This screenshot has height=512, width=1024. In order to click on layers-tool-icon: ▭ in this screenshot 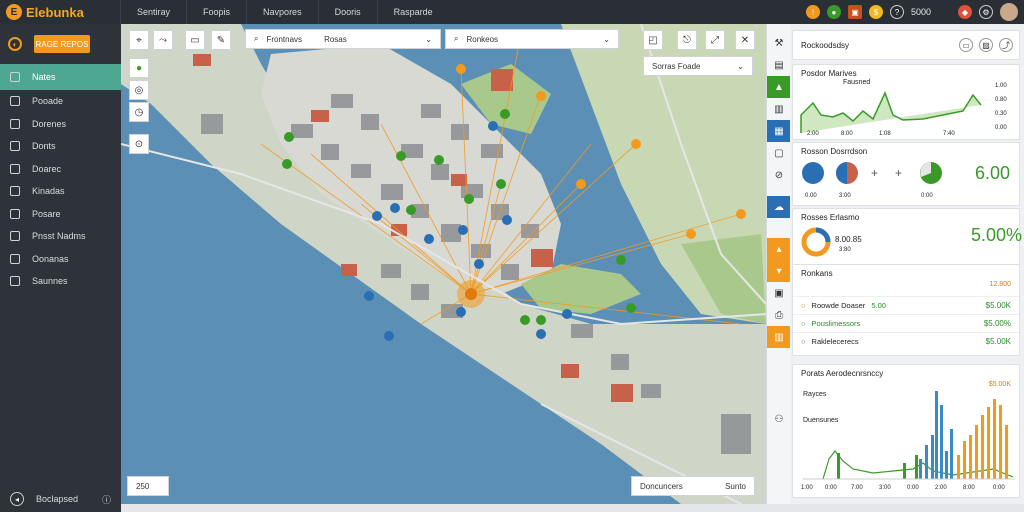, I will do `click(195, 40)`.